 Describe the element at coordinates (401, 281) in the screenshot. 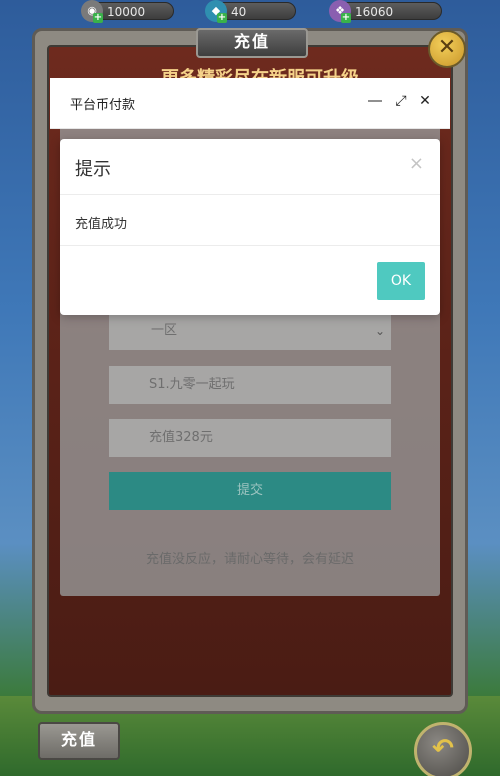

I see `ok-button: OK` at that location.